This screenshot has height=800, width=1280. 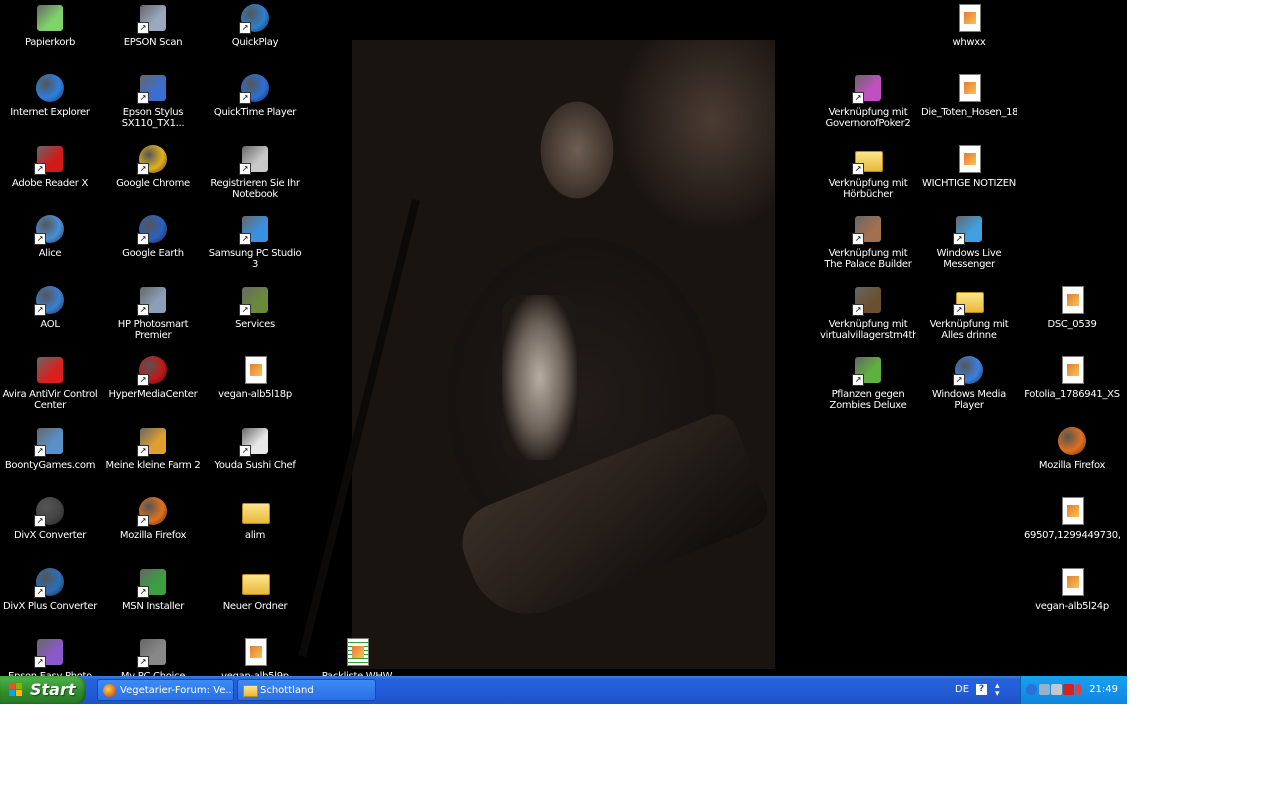 I want to click on desktop-icon: vegan-alb5l18p, so click(x=255, y=377).